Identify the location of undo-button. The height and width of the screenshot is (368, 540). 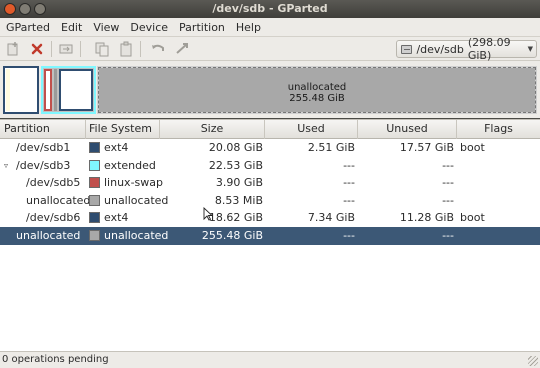
(158, 49).